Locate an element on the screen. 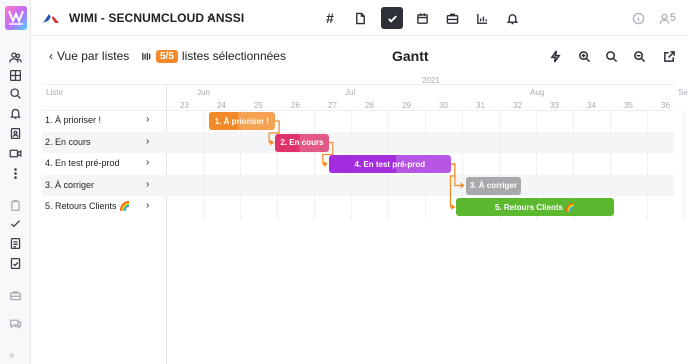 This screenshot has height=364, width=688. calendar-icon is located at coordinates (422, 18).